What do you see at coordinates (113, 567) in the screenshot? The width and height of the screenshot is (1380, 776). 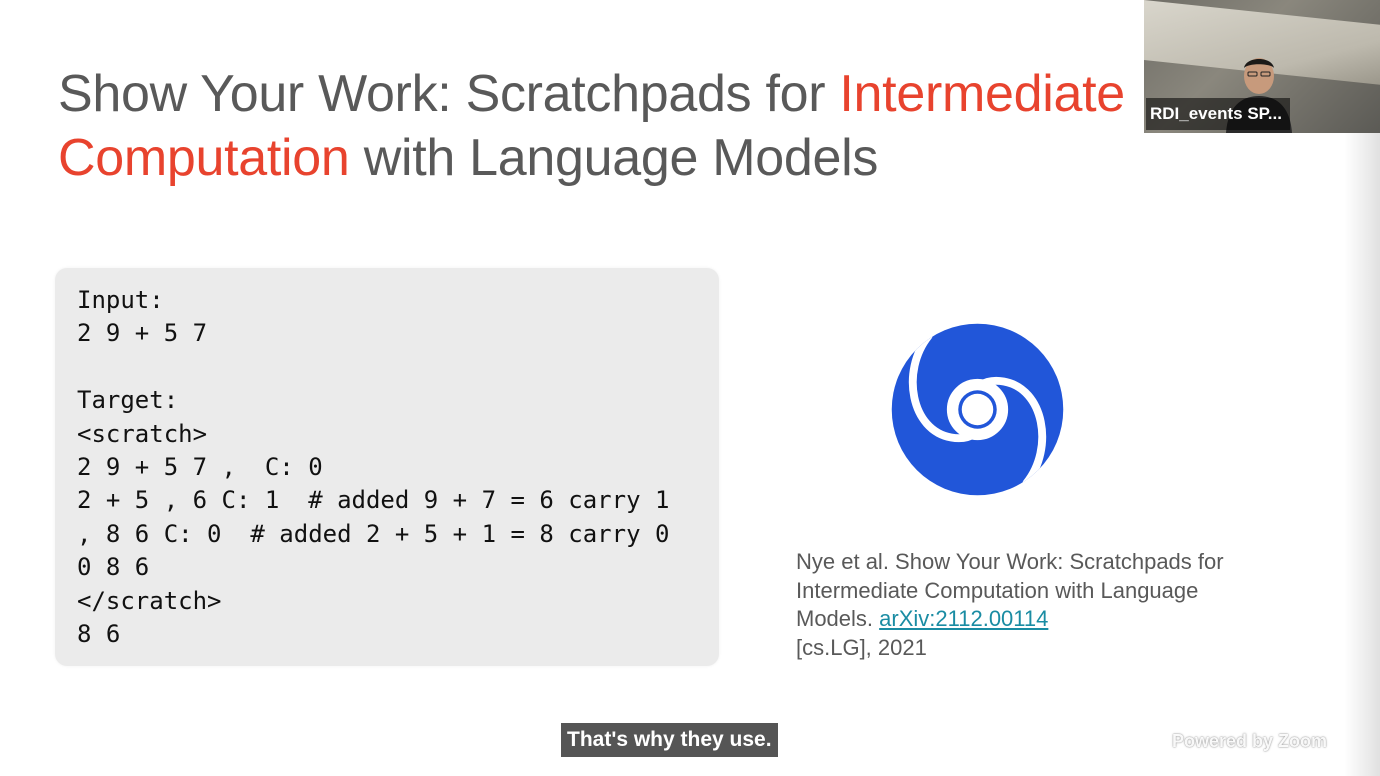 I see `code-line: 0 8 6` at bounding box center [113, 567].